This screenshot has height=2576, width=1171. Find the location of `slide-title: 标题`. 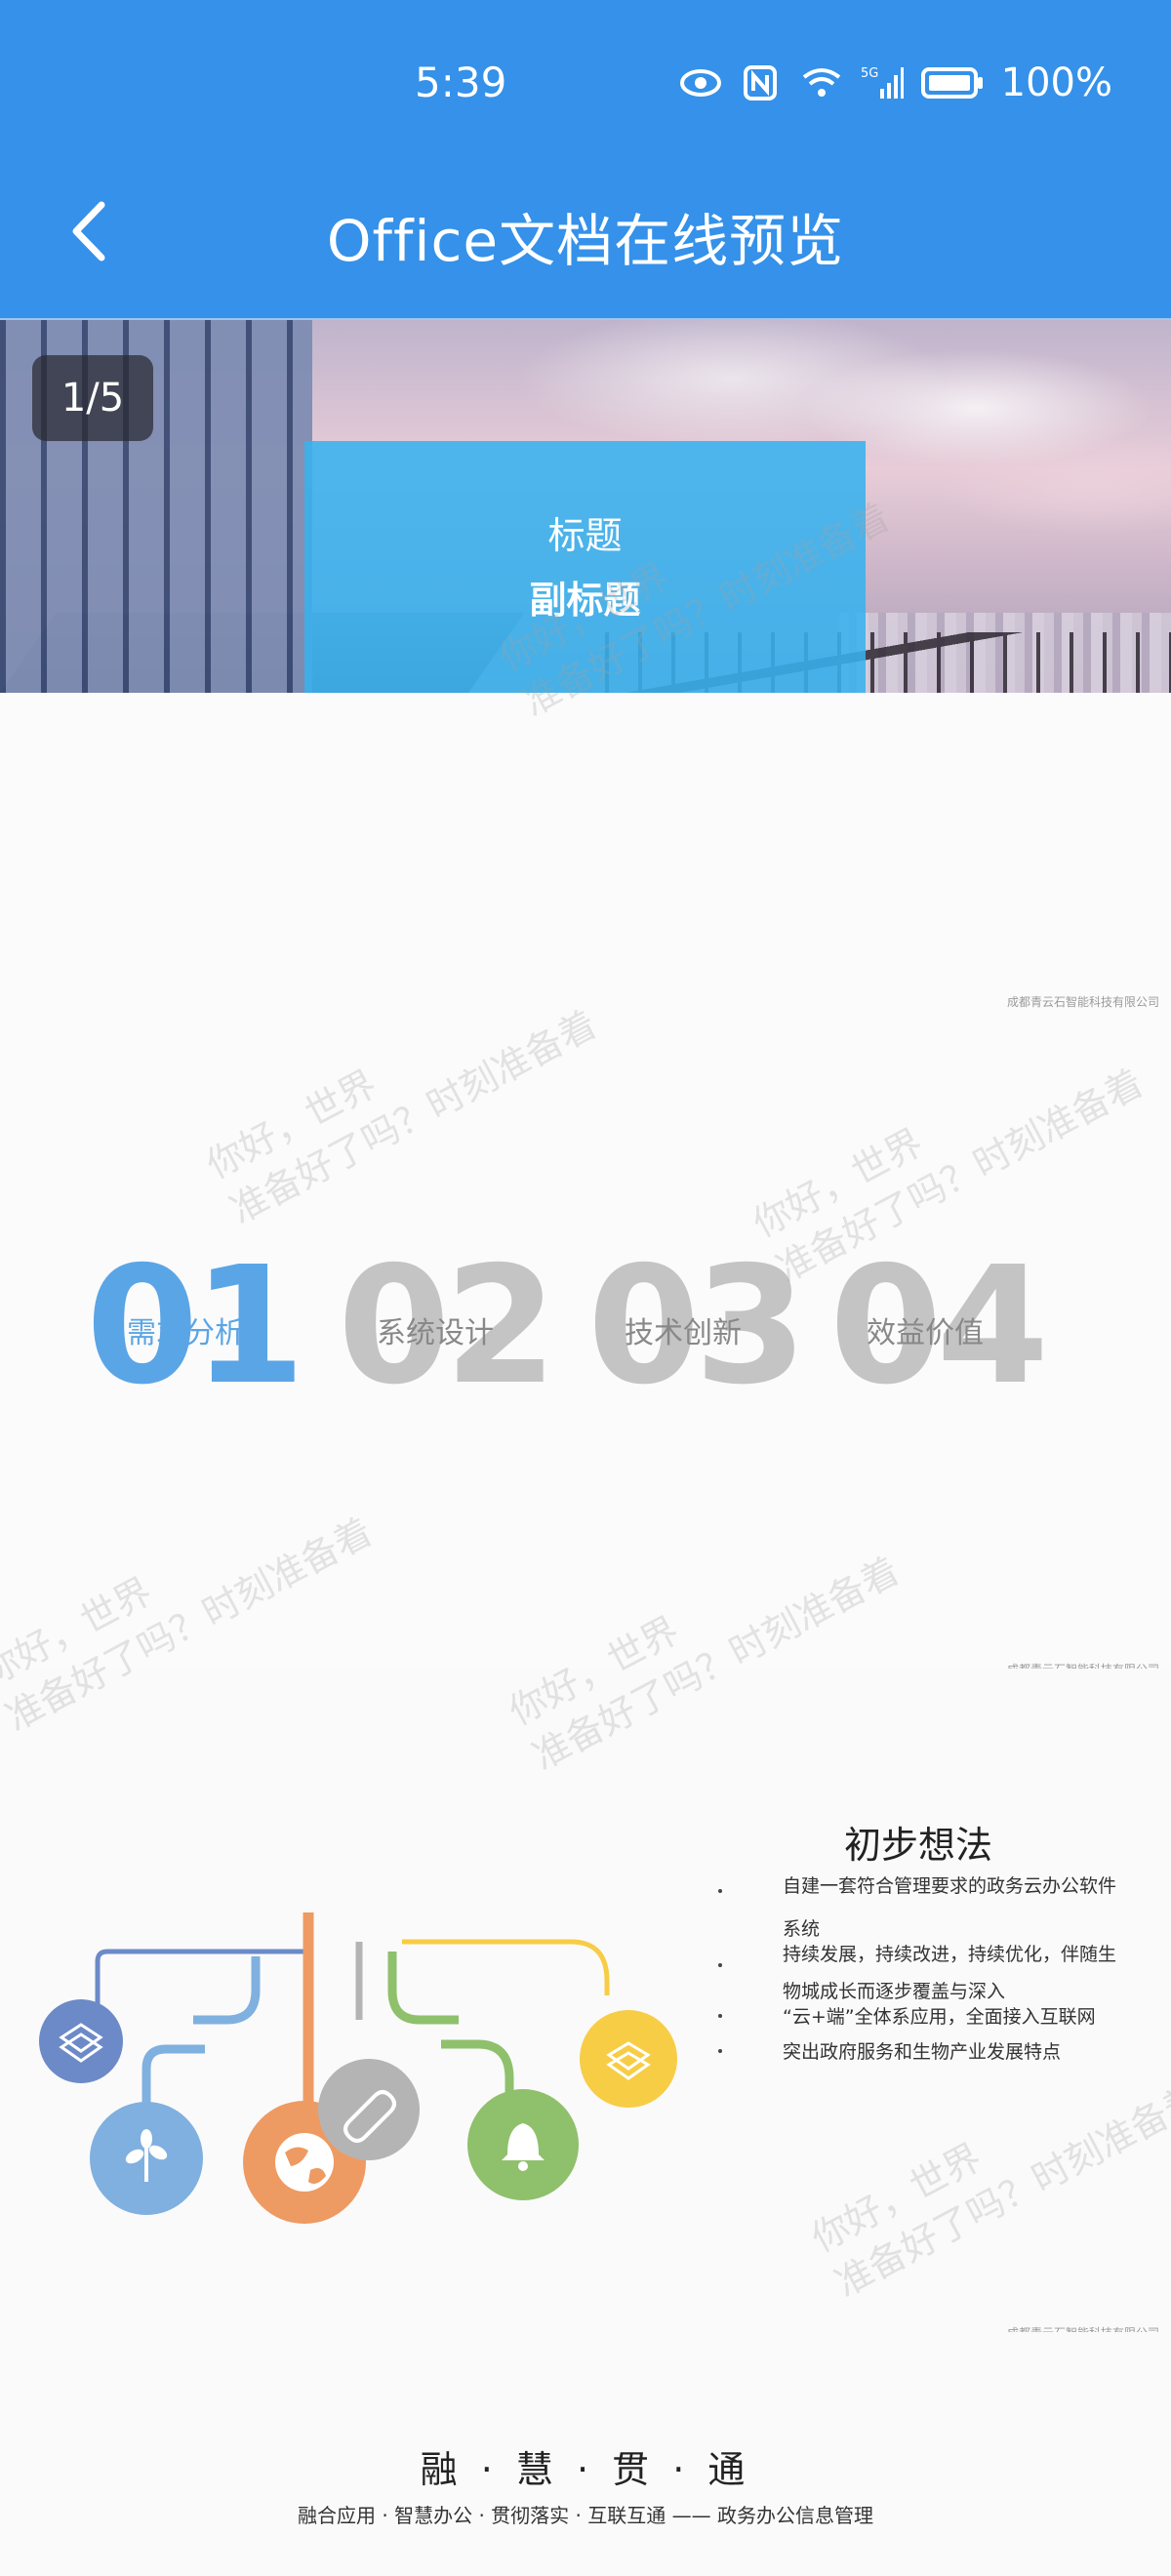

slide-title: 标题 is located at coordinates (585, 535).